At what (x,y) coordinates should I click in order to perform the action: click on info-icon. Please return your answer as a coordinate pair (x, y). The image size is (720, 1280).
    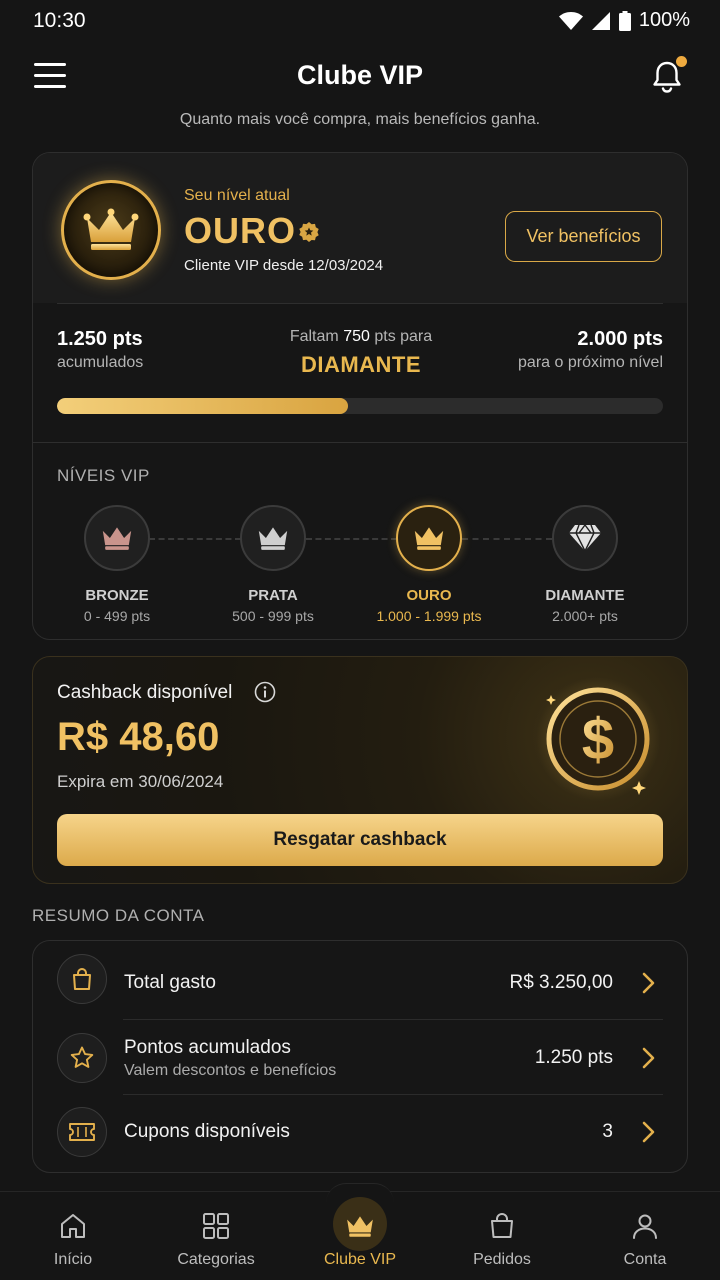
    Looking at the image, I should click on (265, 692).